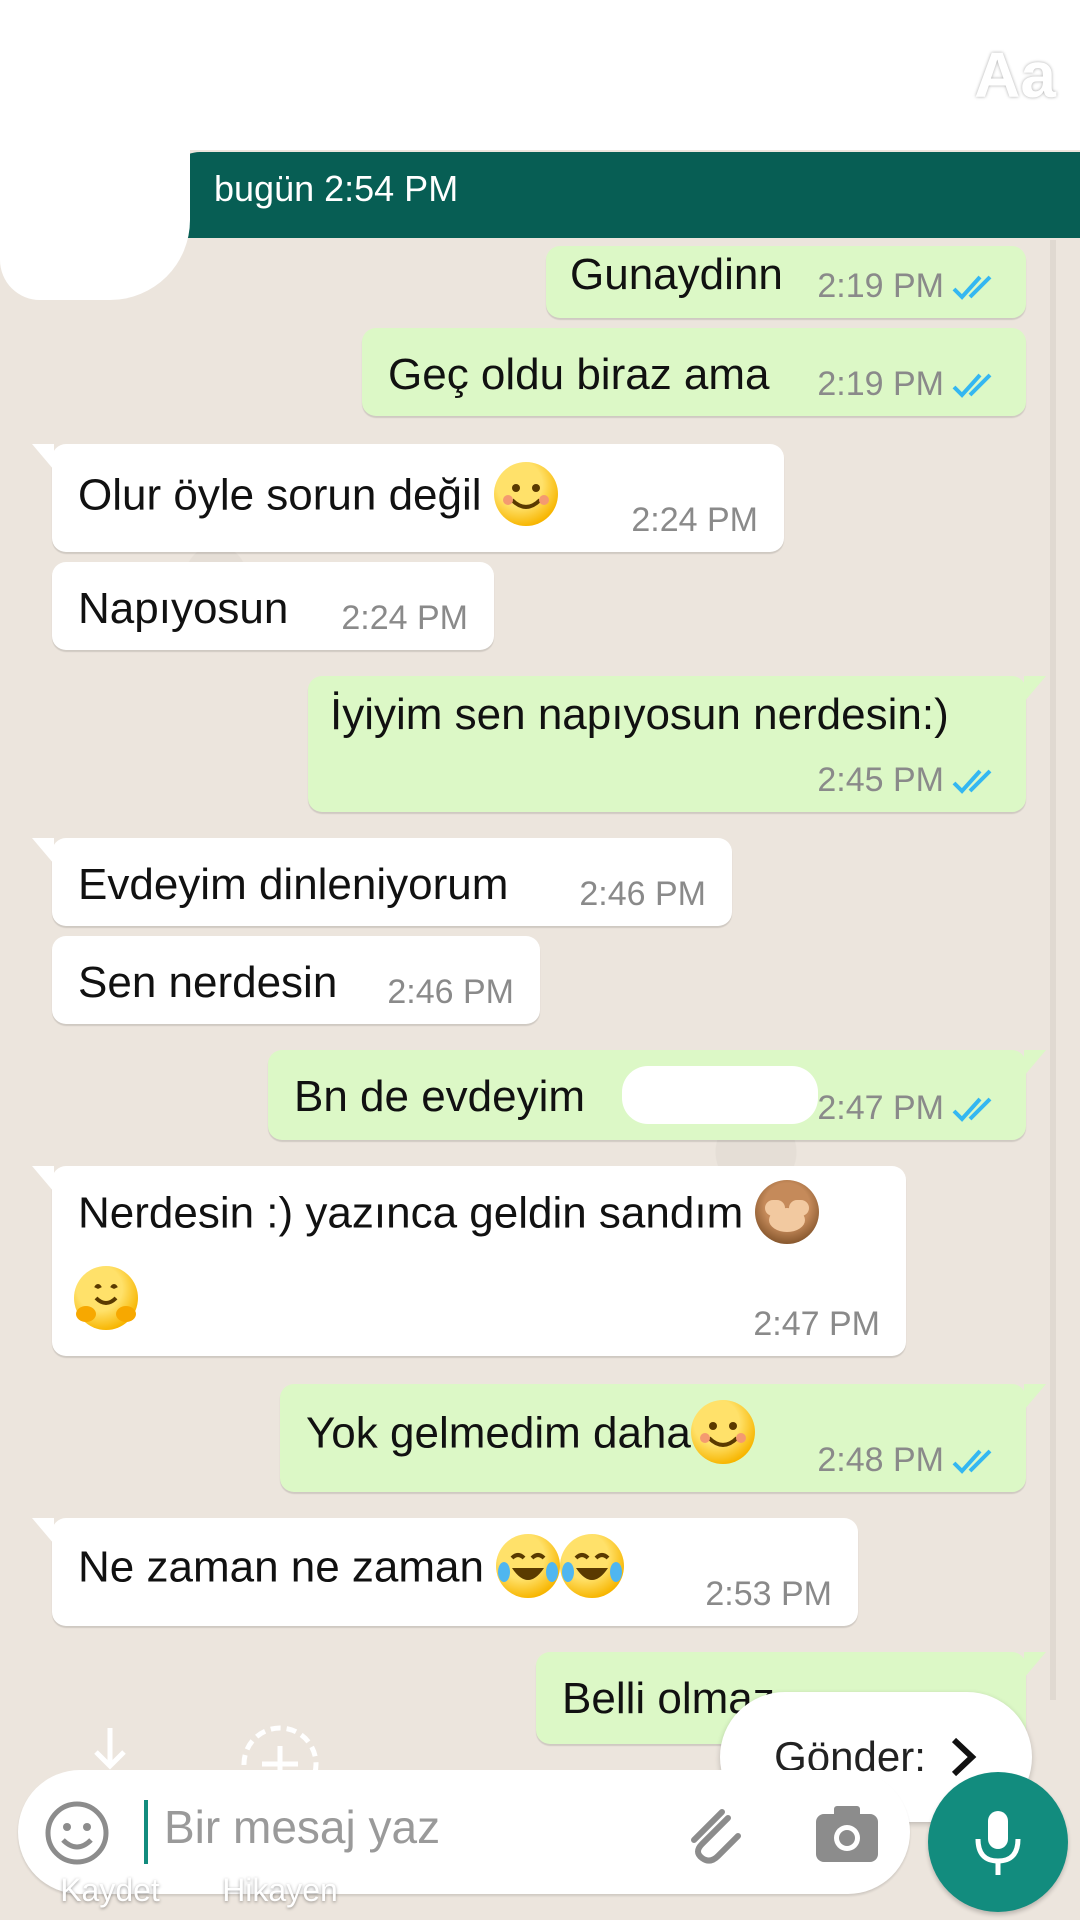  I want to click on message-outgoing: Bn de evdeyim 2:47 PM, so click(657, 1095).